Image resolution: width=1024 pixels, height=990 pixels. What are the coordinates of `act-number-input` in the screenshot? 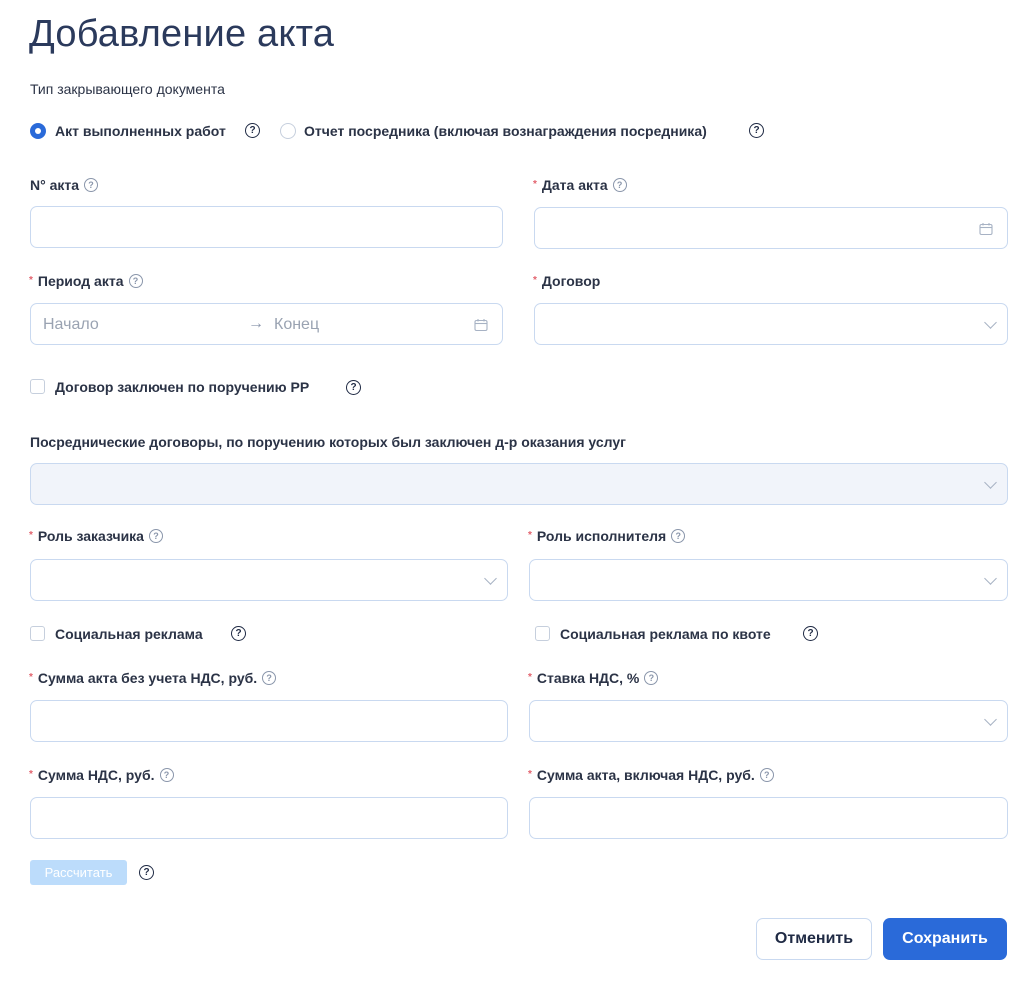 It's located at (266, 227).